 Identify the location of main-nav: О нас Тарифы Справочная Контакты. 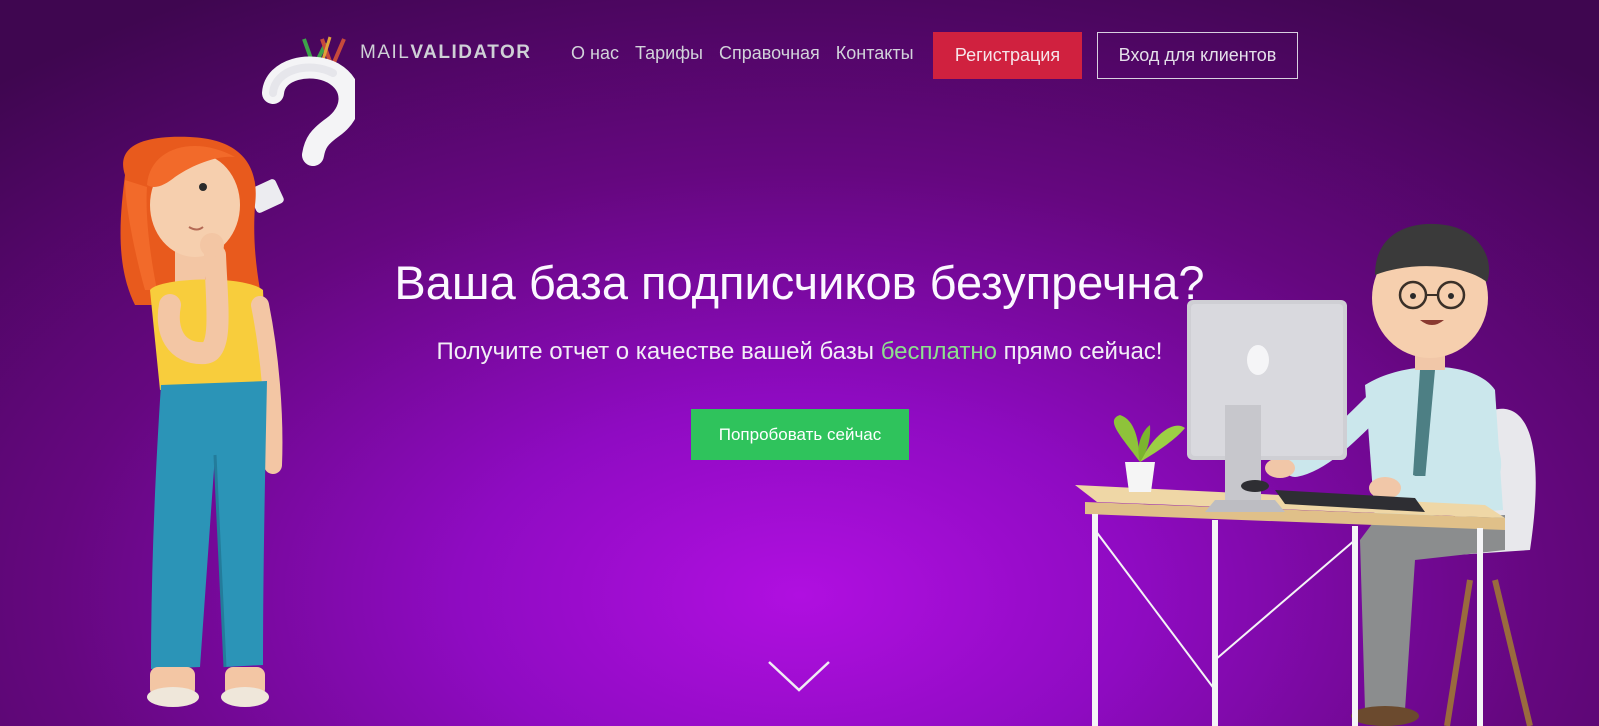
(742, 53).